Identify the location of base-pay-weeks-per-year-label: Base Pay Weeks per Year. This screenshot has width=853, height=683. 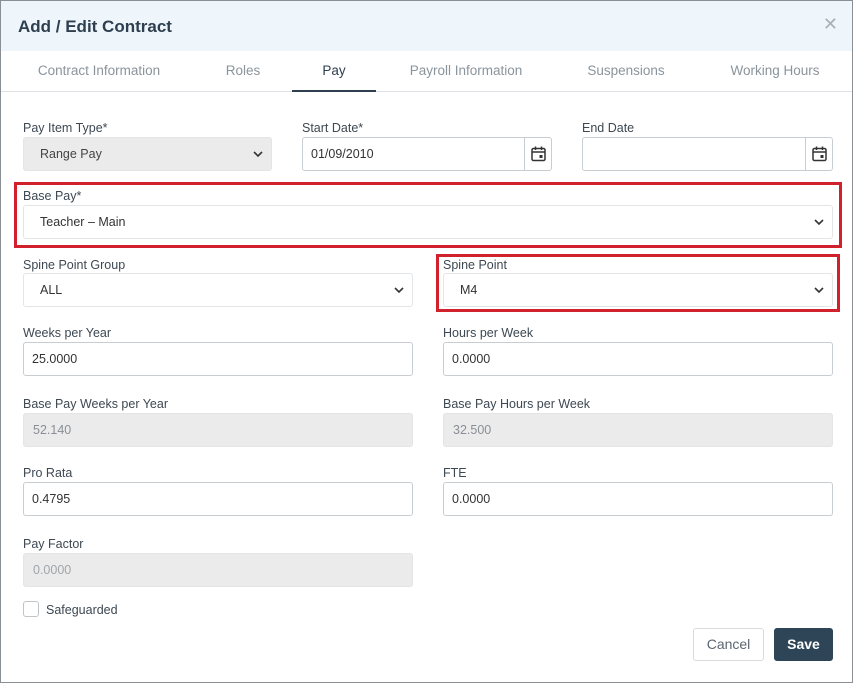
(95, 404).